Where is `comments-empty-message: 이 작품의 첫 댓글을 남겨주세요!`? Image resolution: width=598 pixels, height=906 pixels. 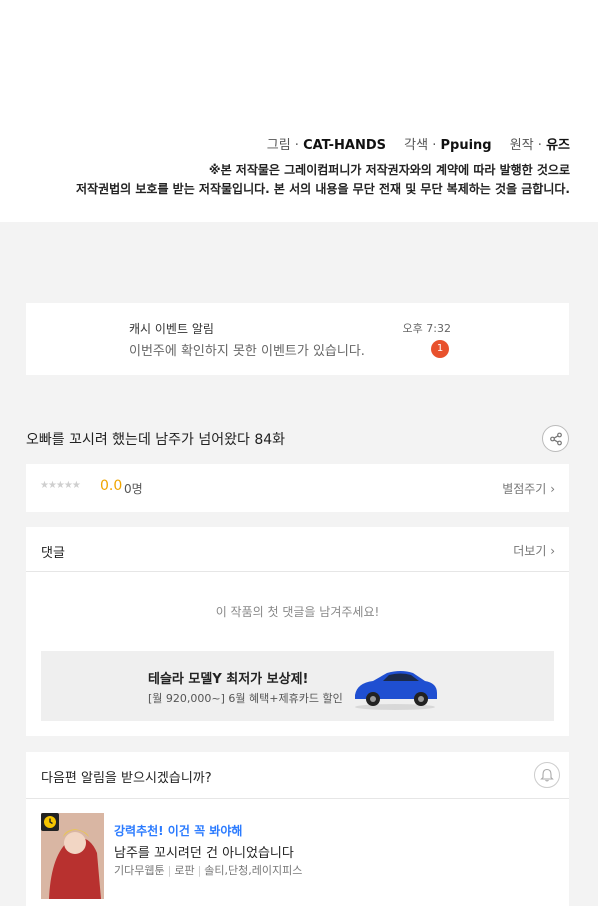 comments-empty-message: 이 작품의 첫 댓글을 남겨주세요! is located at coordinates (297, 612).